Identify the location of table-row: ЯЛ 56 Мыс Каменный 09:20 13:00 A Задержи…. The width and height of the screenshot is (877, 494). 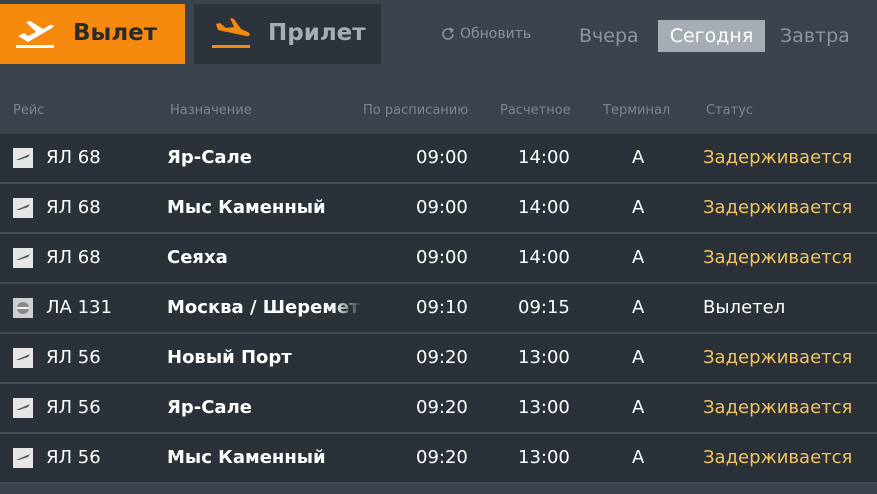
(438, 459).